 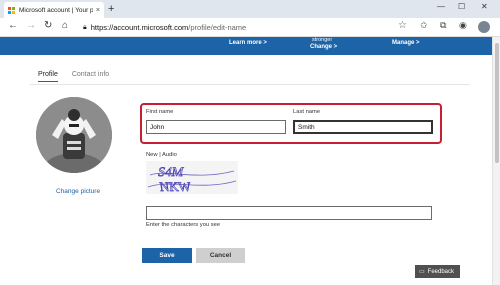 I want to click on page-scrollbar, so click(x=496, y=161).